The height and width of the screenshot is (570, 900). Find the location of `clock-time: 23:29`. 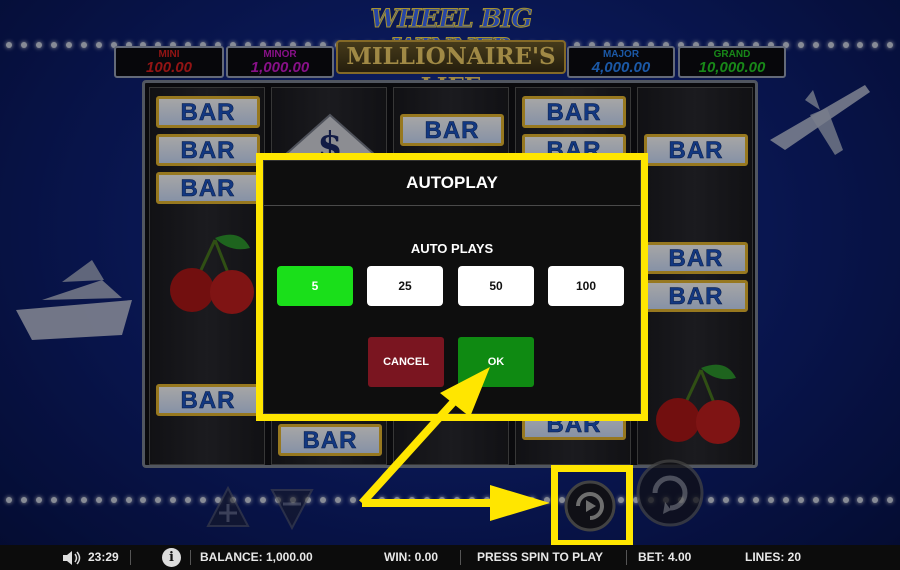

clock-time: 23:29 is located at coordinates (103, 557).